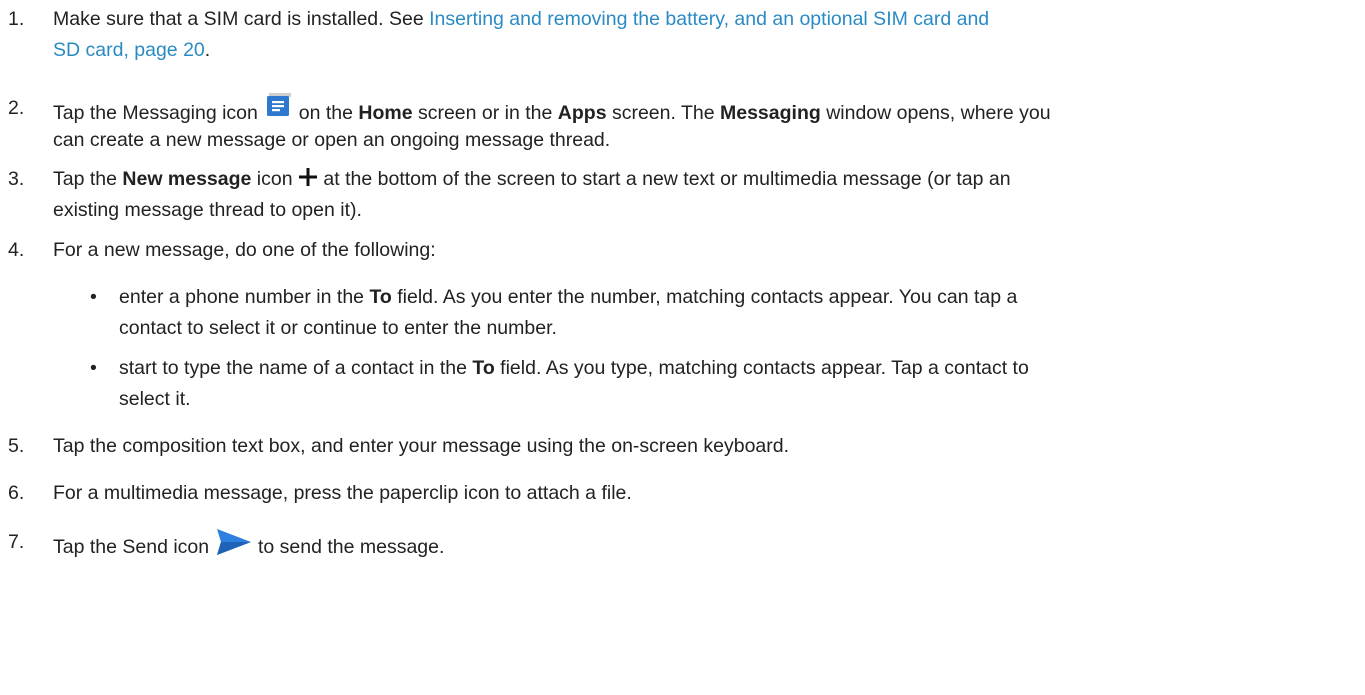 The image size is (1365, 695). I want to click on step-number: 3., so click(16, 179).